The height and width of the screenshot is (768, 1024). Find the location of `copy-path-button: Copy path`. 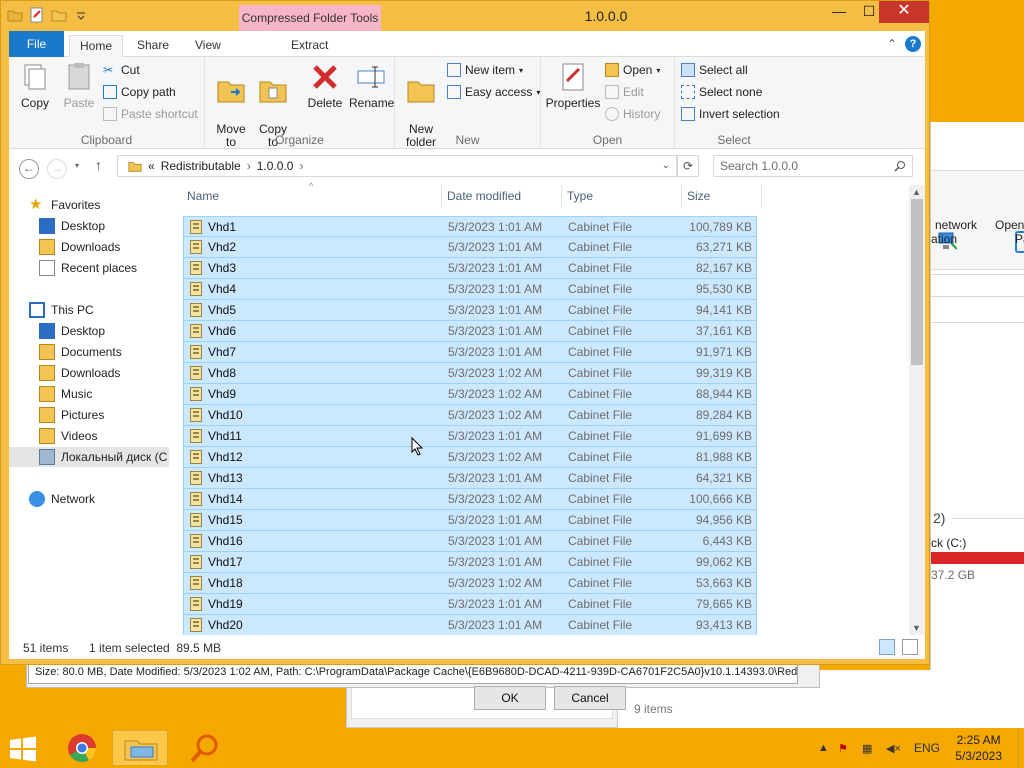

copy-path-button: Copy path is located at coordinates (139, 92).